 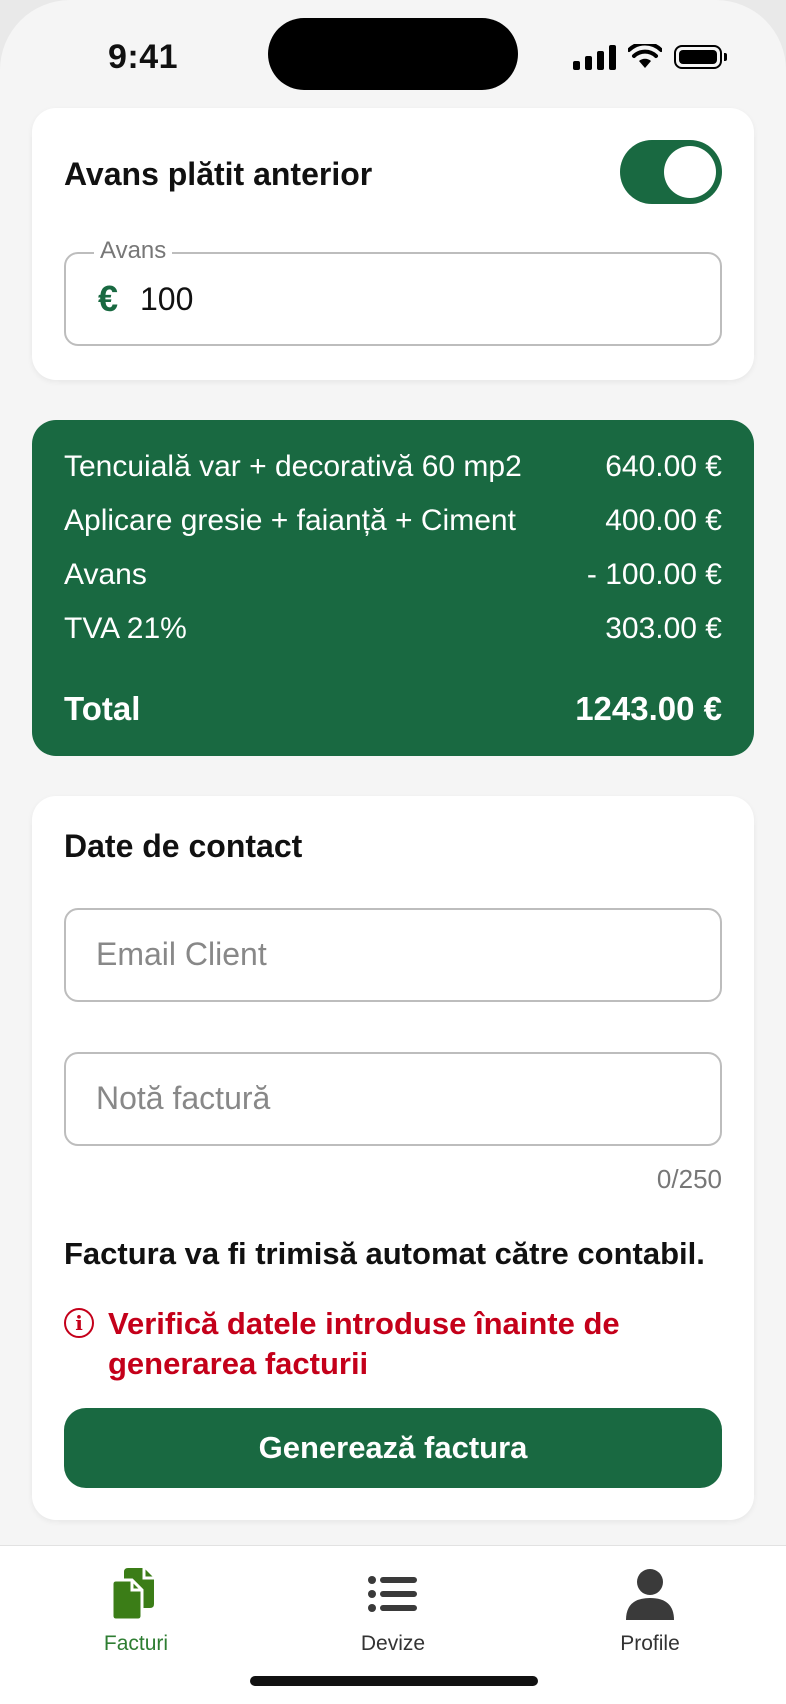 I want to click on tab-facturi: Facturi, so click(x=136, y=1611).